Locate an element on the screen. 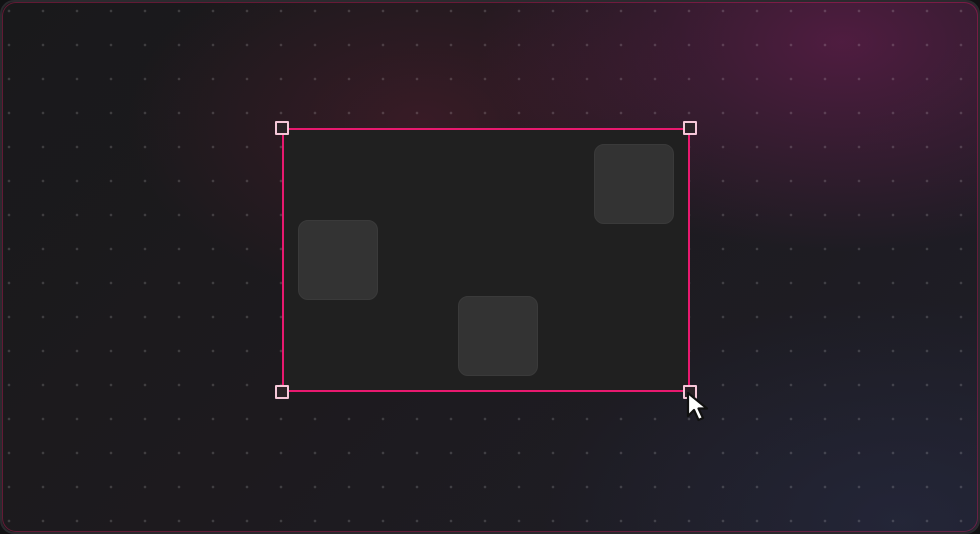 The width and height of the screenshot is (980, 534). resize-handle-top-right is located at coordinates (690, 128).